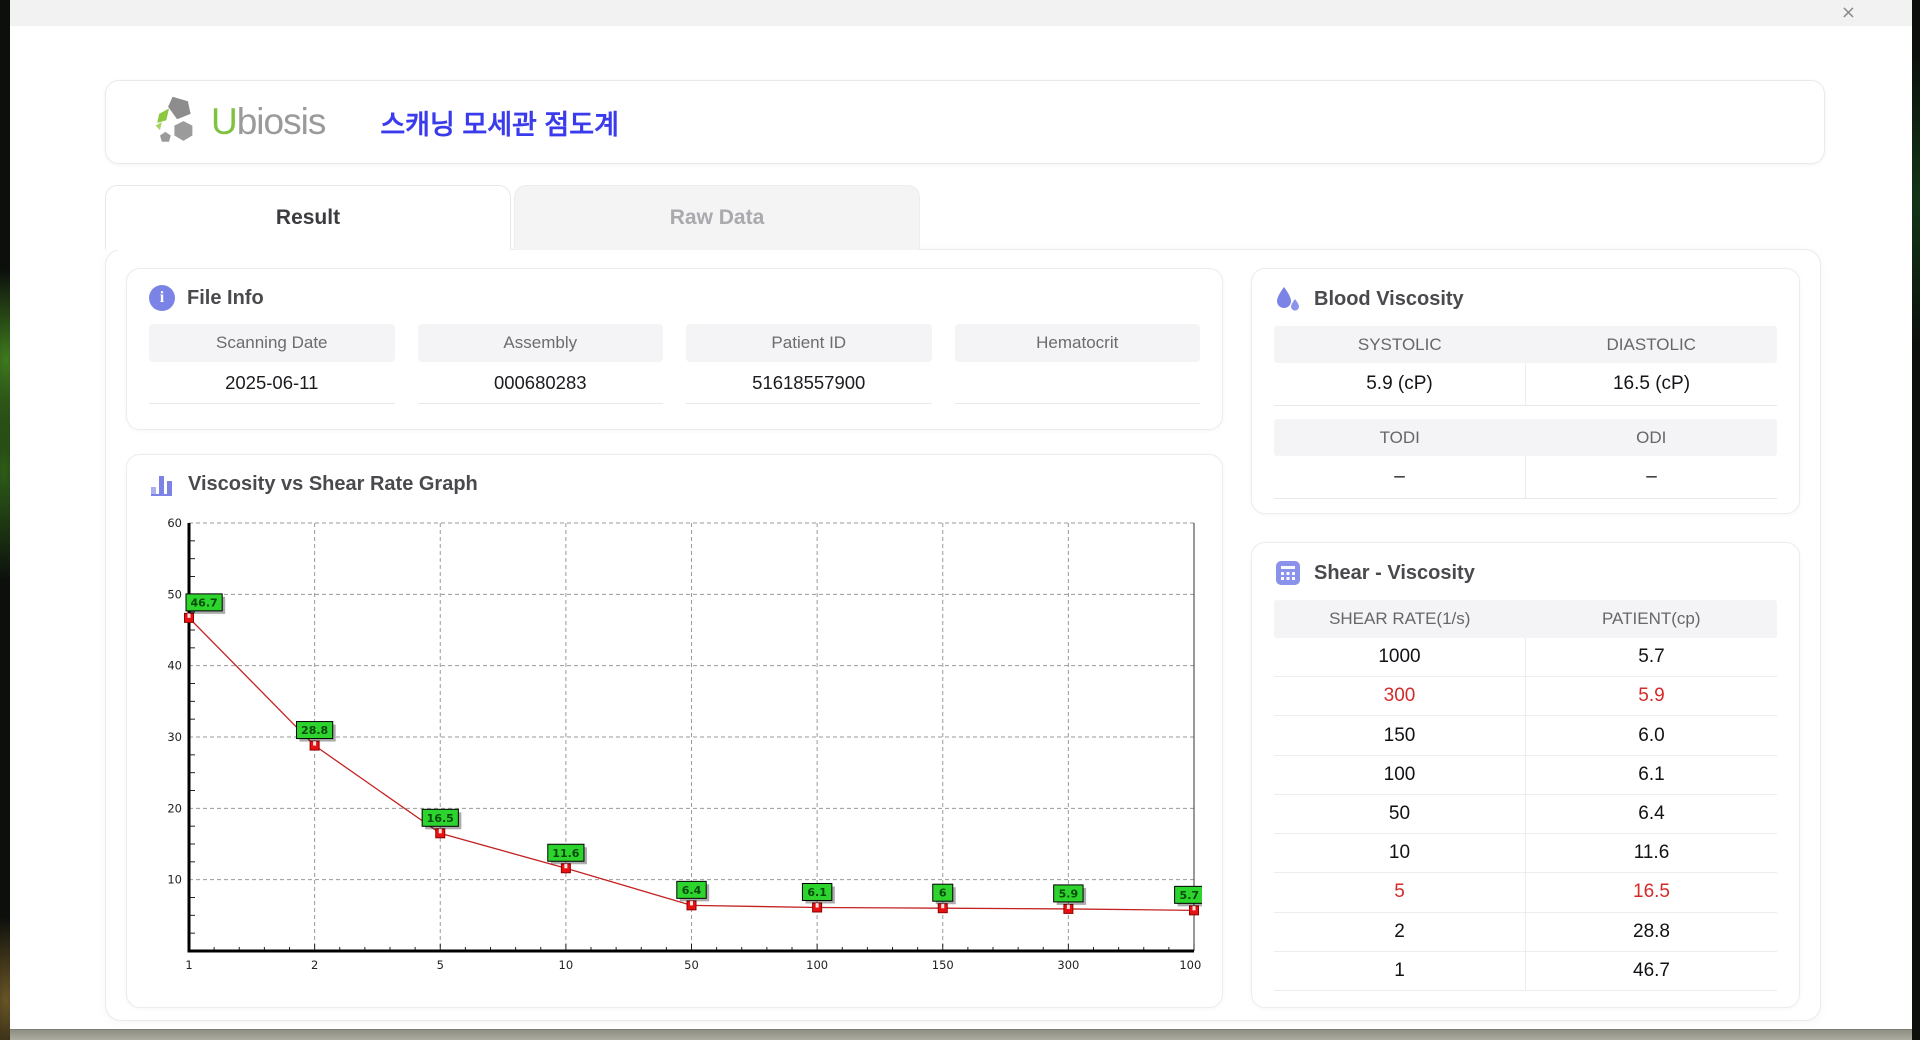  What do you see at coordinates (1399, 853) in the screenshot?
I see `shear-rate-cell: 10` at bounding box center [1399, 853].